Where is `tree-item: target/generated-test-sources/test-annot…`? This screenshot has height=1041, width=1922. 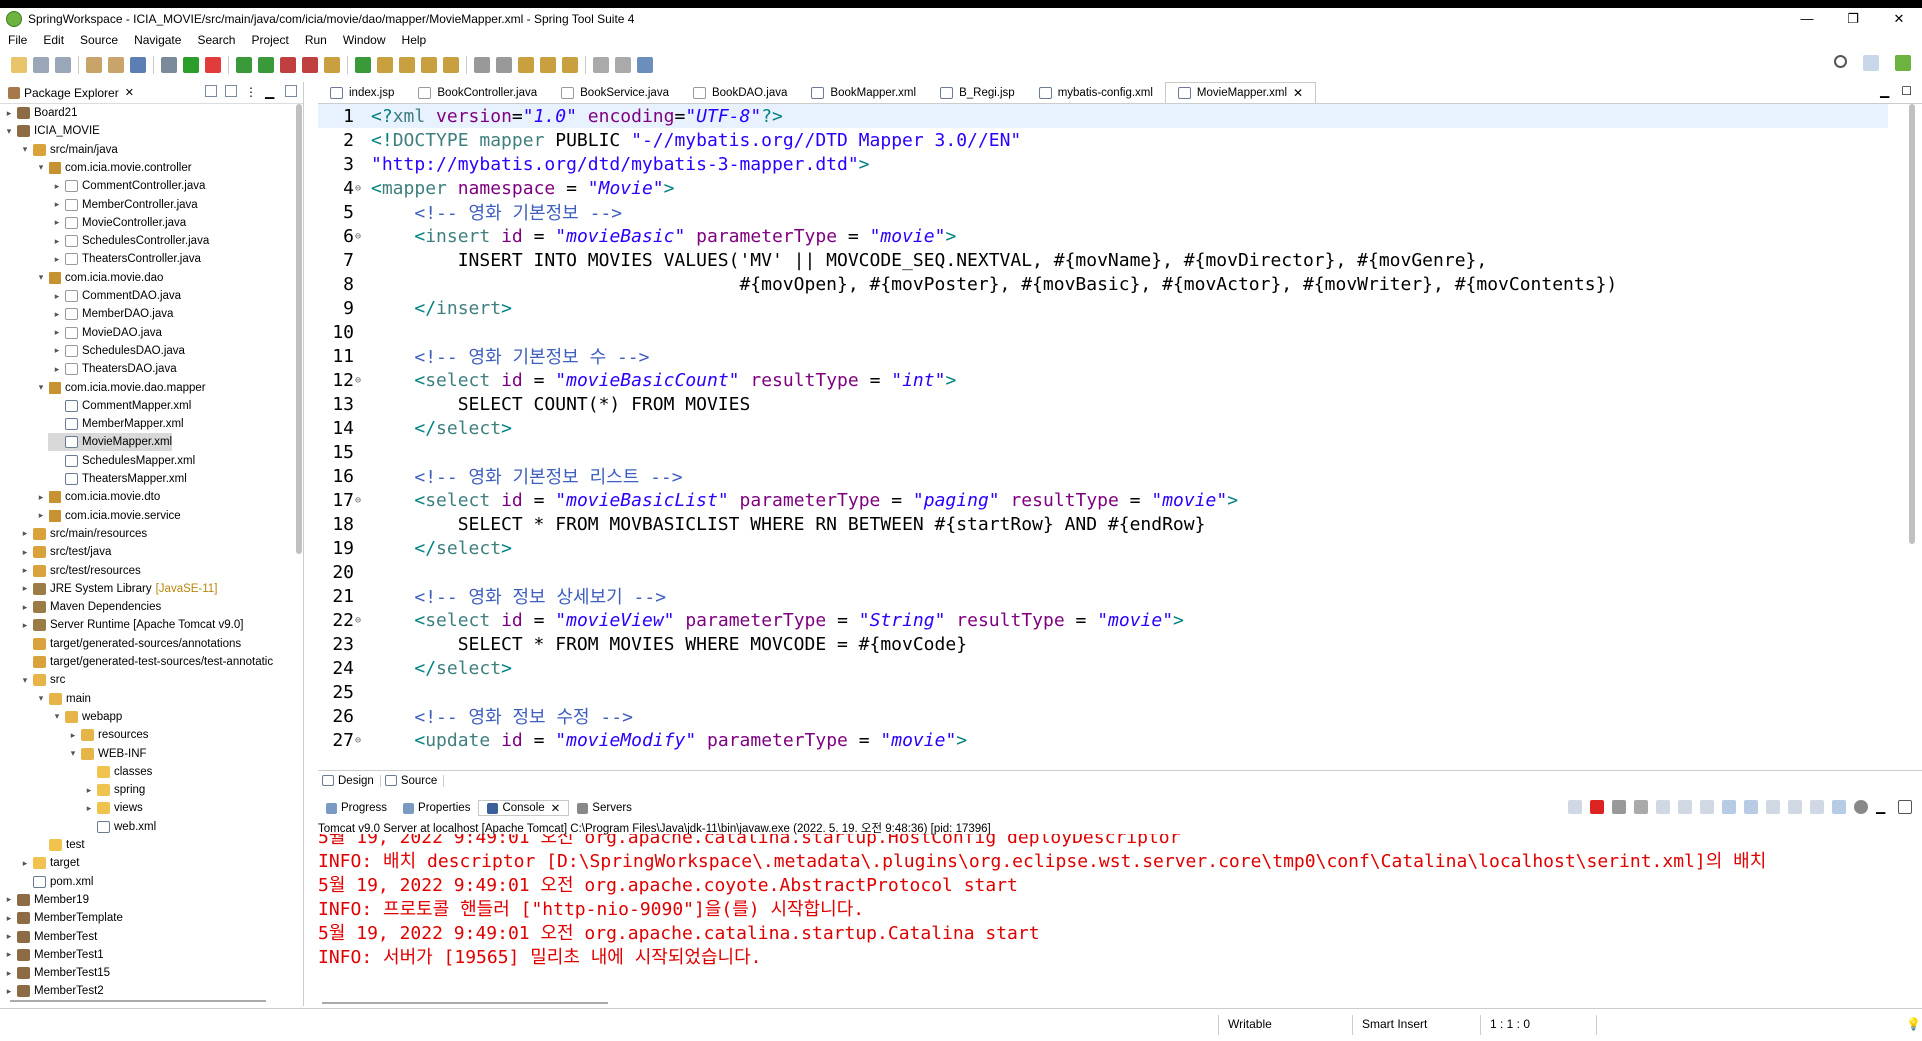 tree-item: target/generated-test-sources/test-annot… is located at coordinates (146, 662).